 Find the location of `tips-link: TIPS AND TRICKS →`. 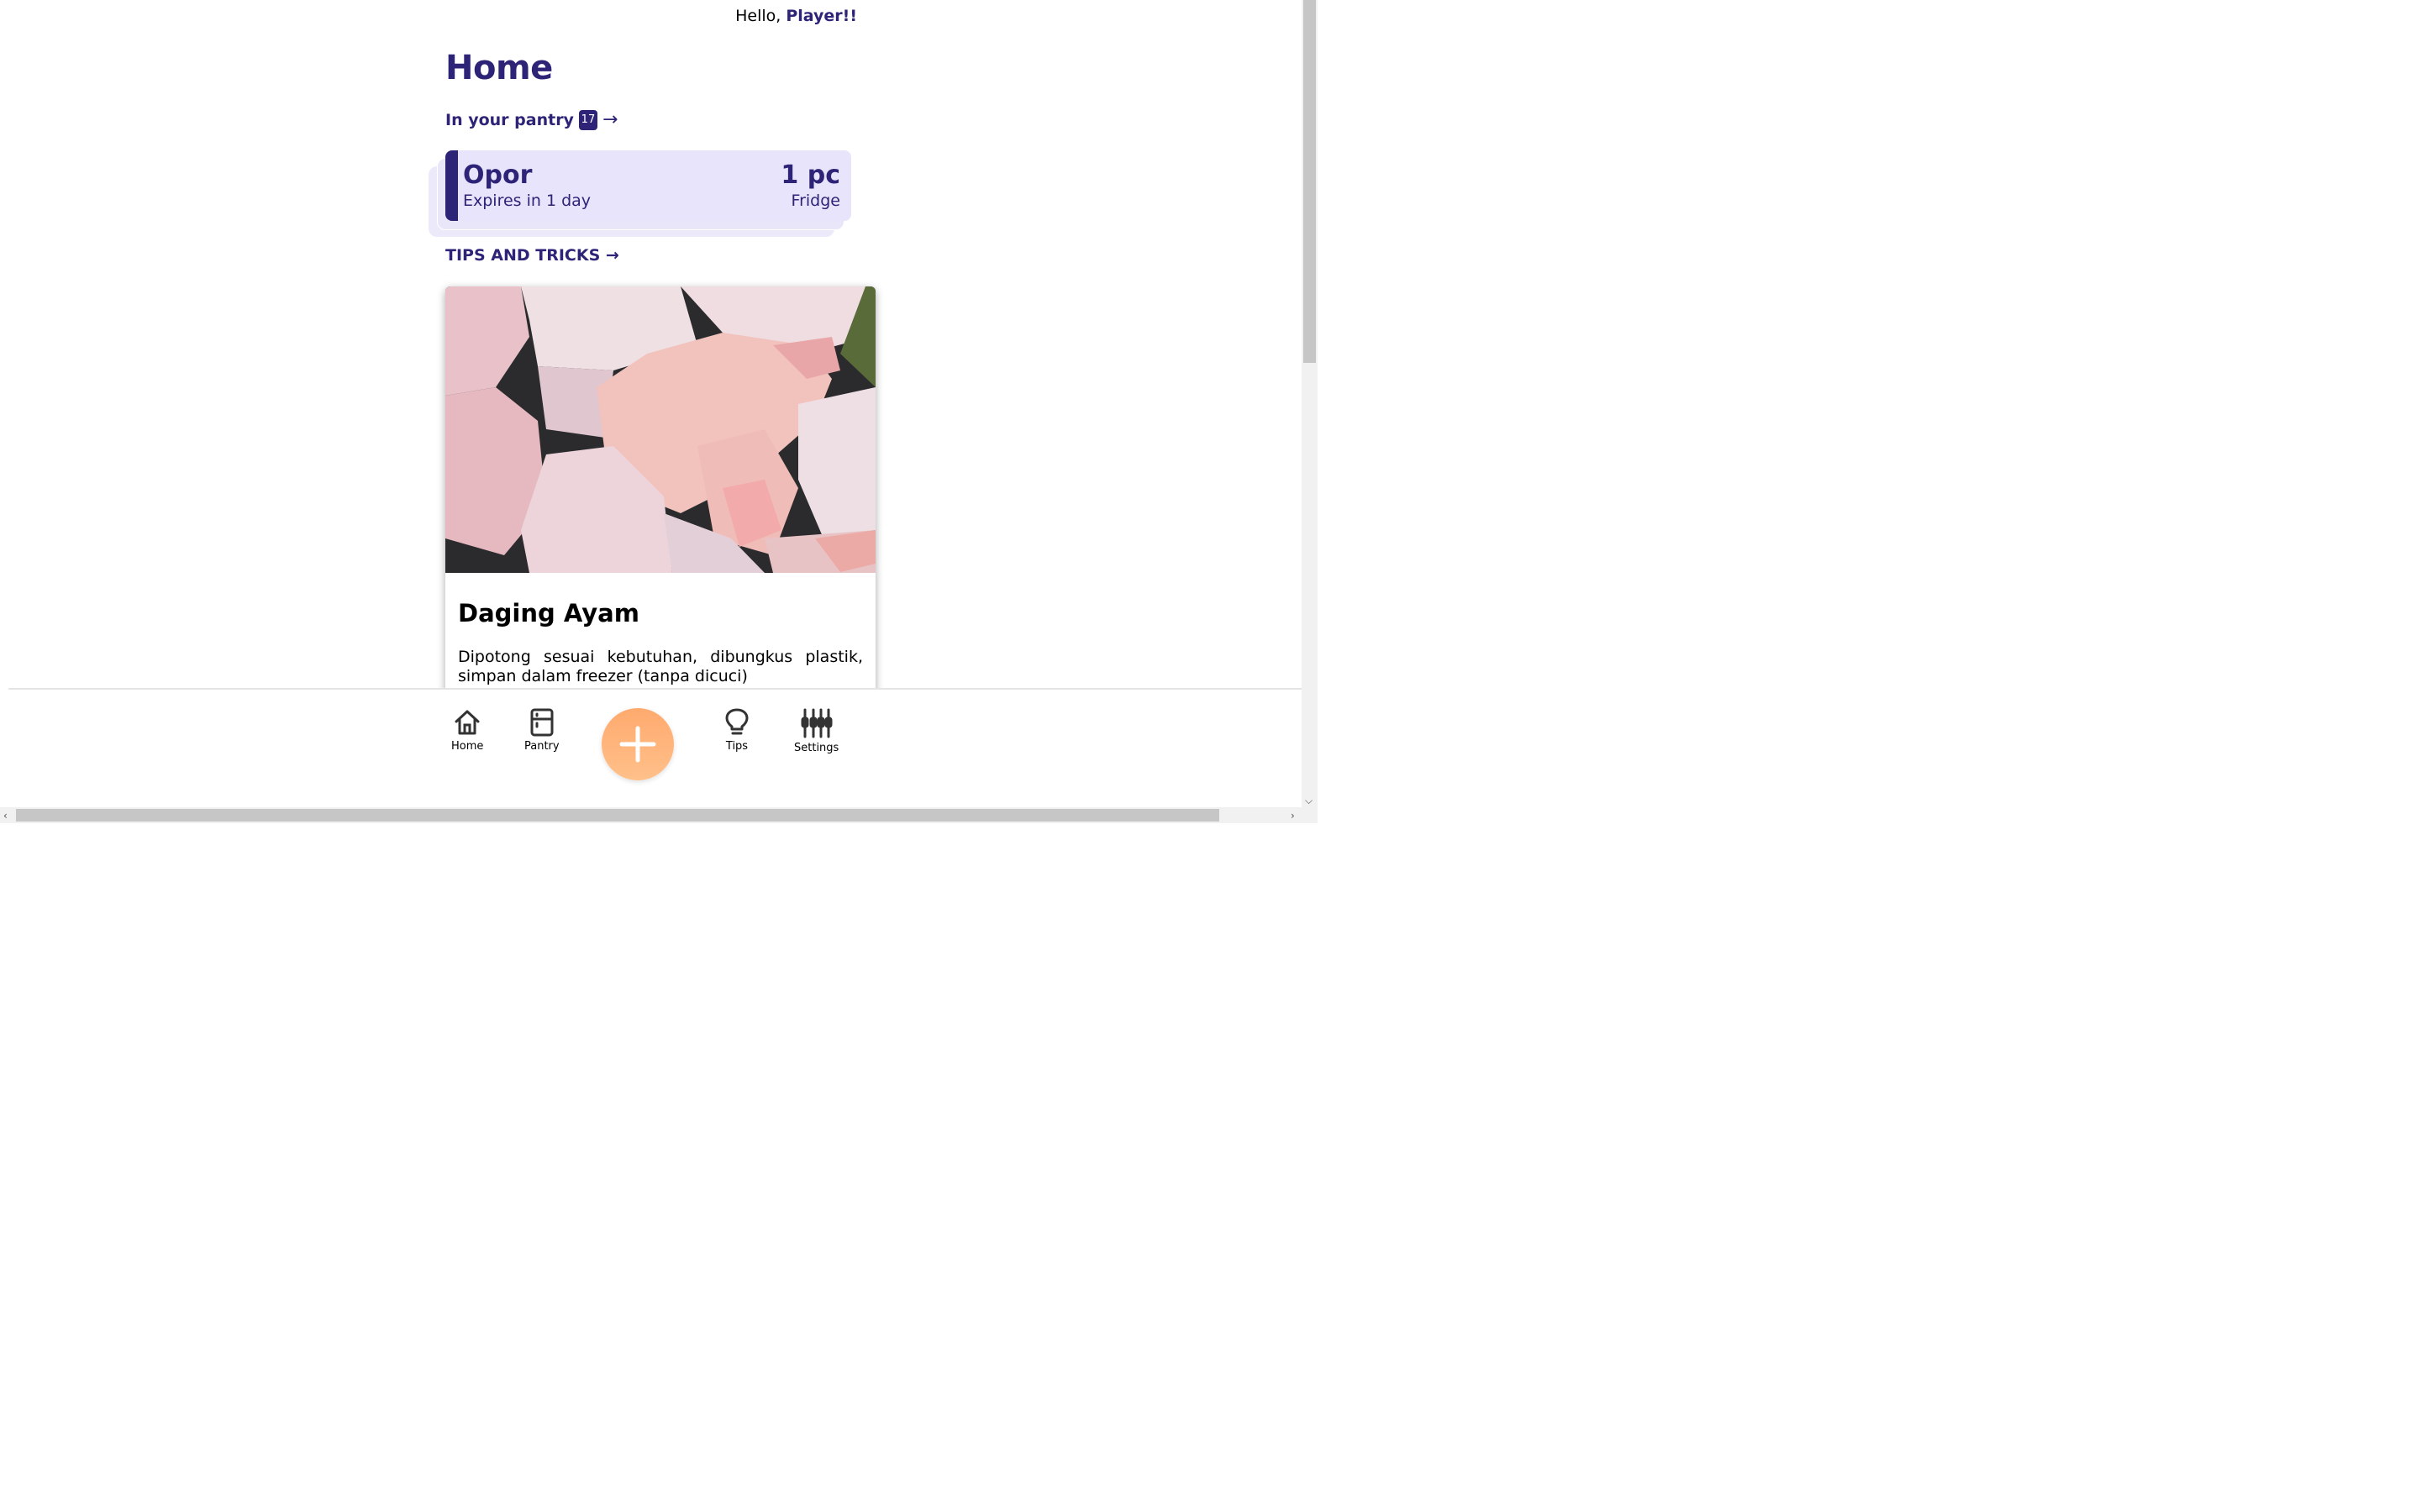

tips-link: TIPS AND TRICKS → is located at coordinates (532, 255).